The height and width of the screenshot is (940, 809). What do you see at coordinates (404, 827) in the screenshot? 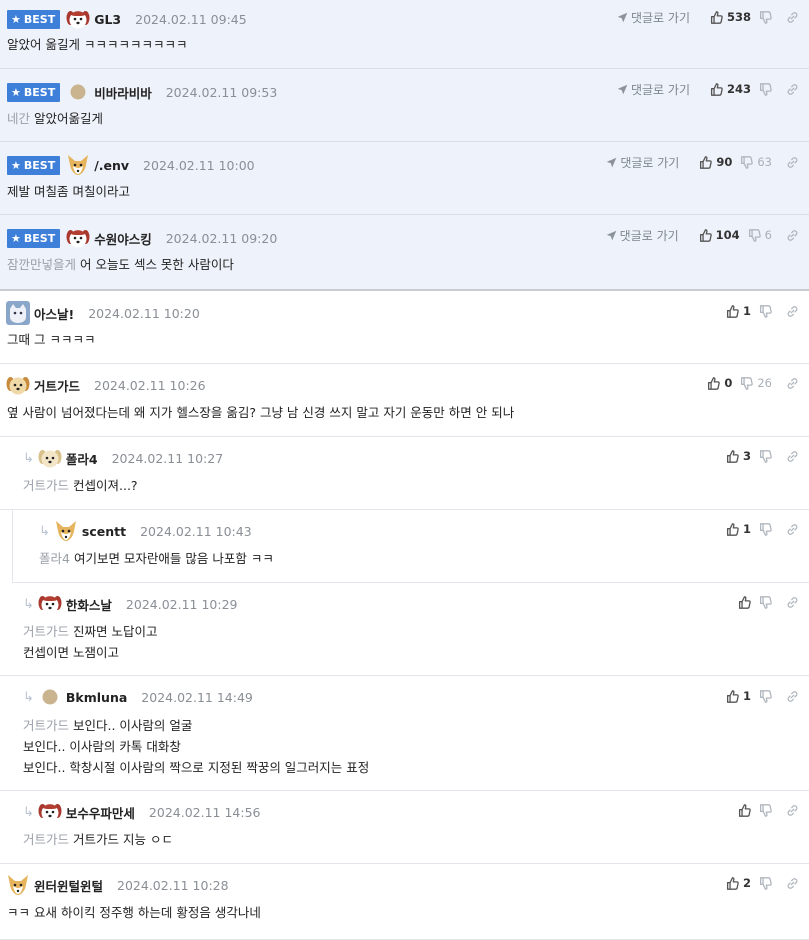
I see `comment-item: ↳ 보수우파만세 2024.02.11 14:56 거트가드 거트가드 지능 ㅇㄷ` at bounding box center [404, 827].